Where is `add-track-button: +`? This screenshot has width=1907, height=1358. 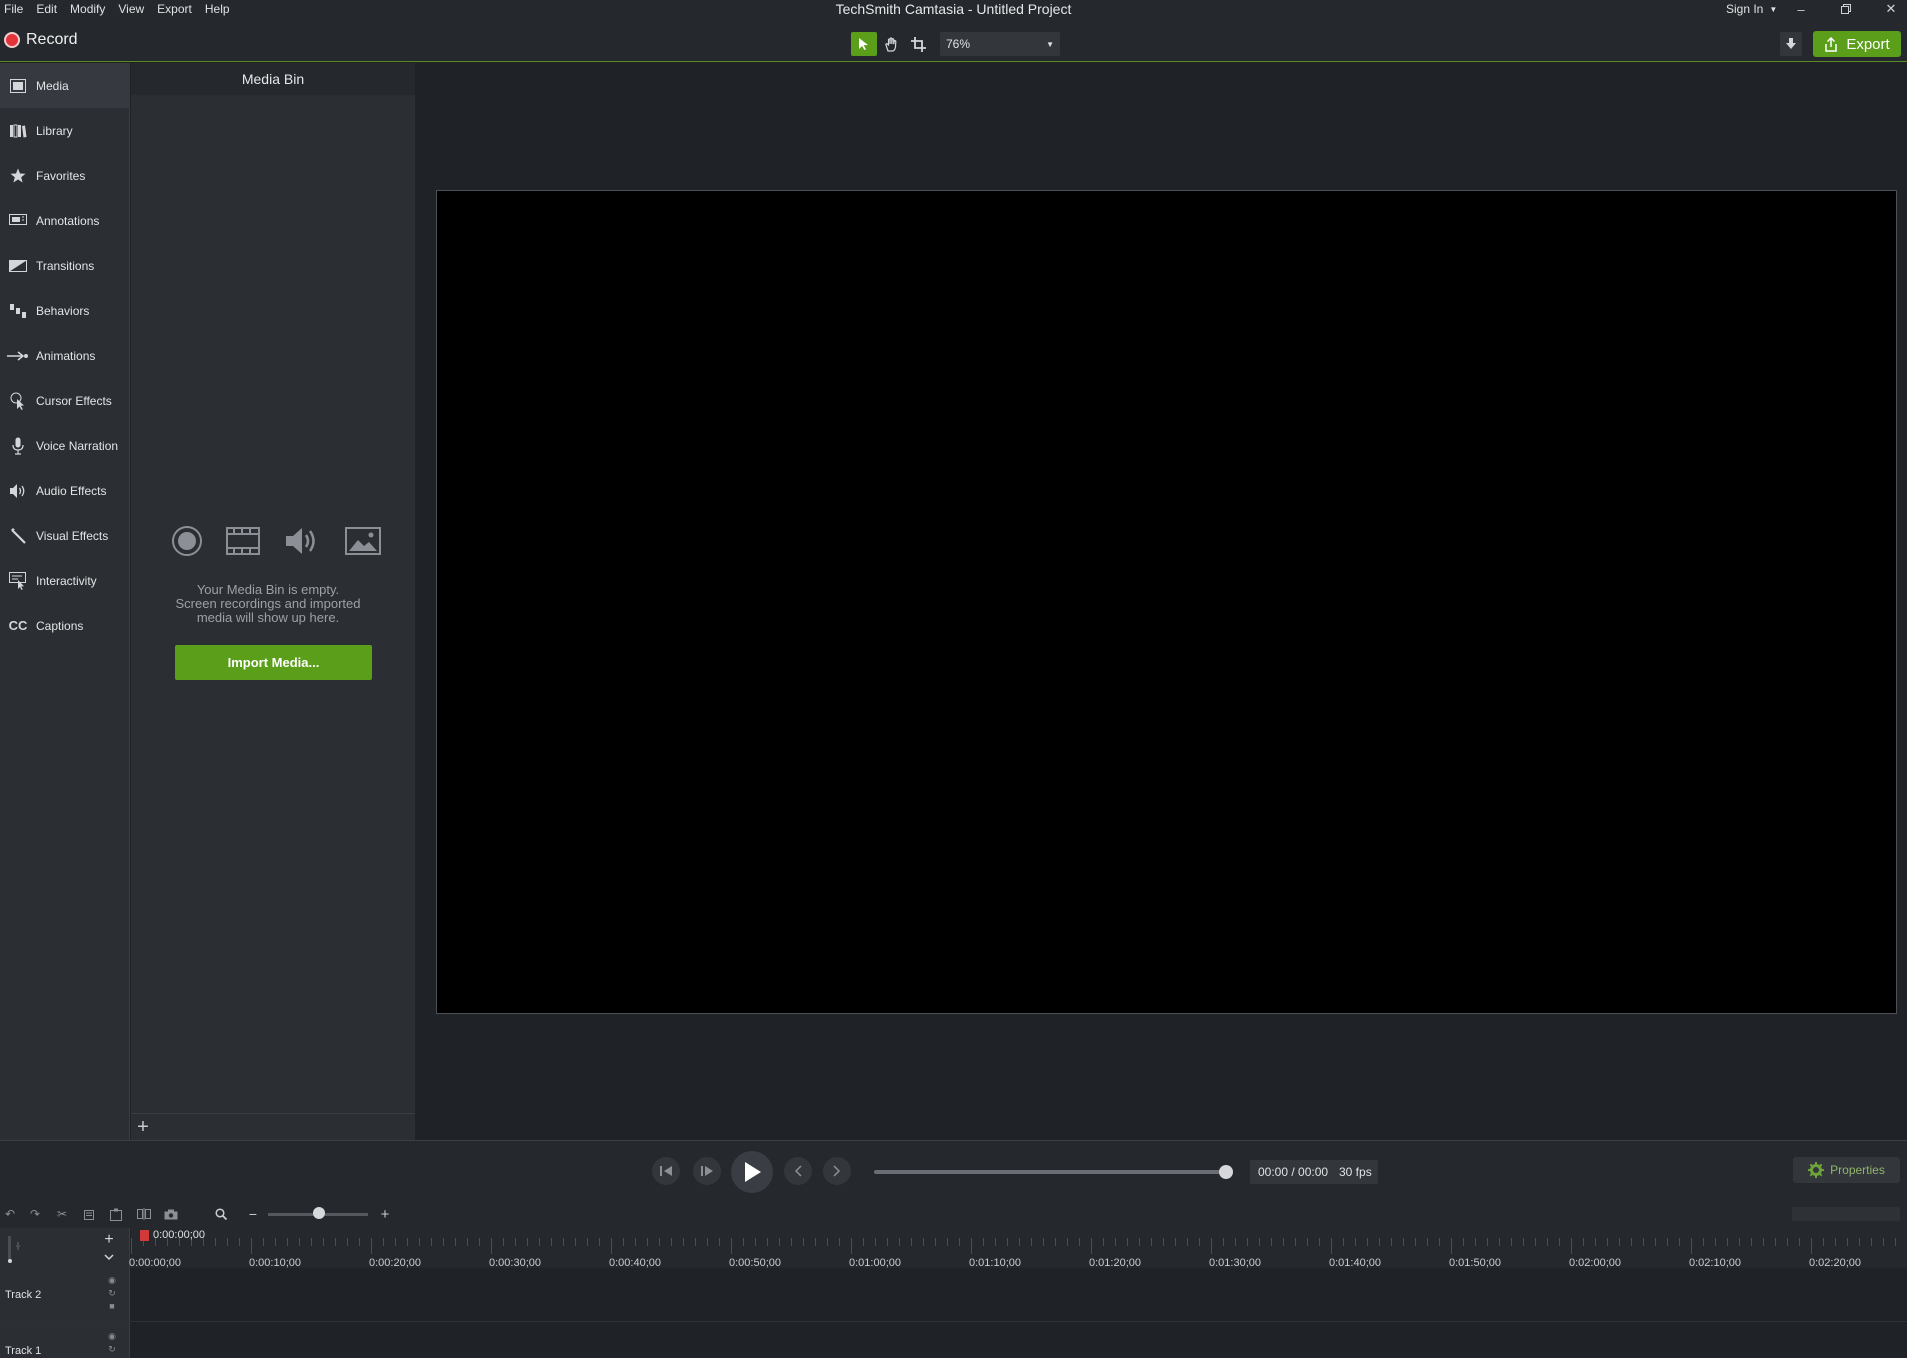
add-track-button: + is located at coordinates (109, 1239).